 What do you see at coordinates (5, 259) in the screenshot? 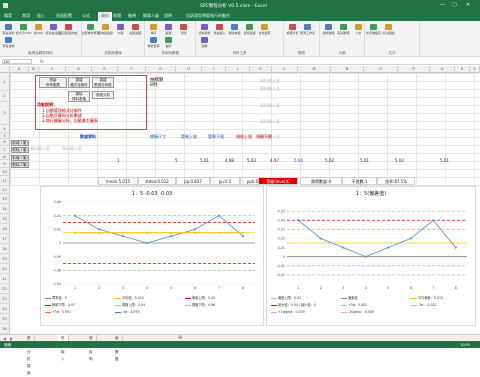
I see `row-header-19: 19` at bounding box center [5, 259].